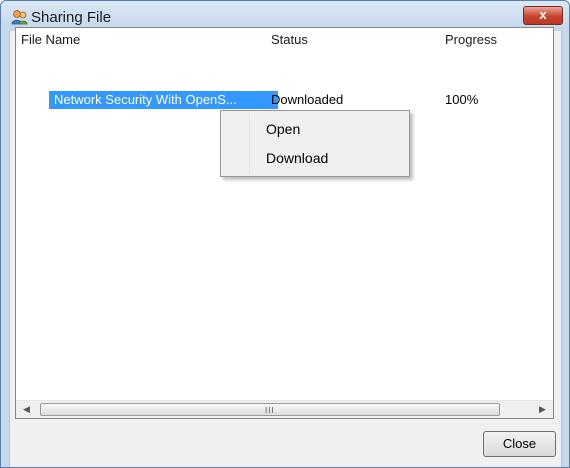 This screenshot has height=468, width=570. I want to click on horizontal-scrollbar: ◀ III ▶, so click(284, 409).